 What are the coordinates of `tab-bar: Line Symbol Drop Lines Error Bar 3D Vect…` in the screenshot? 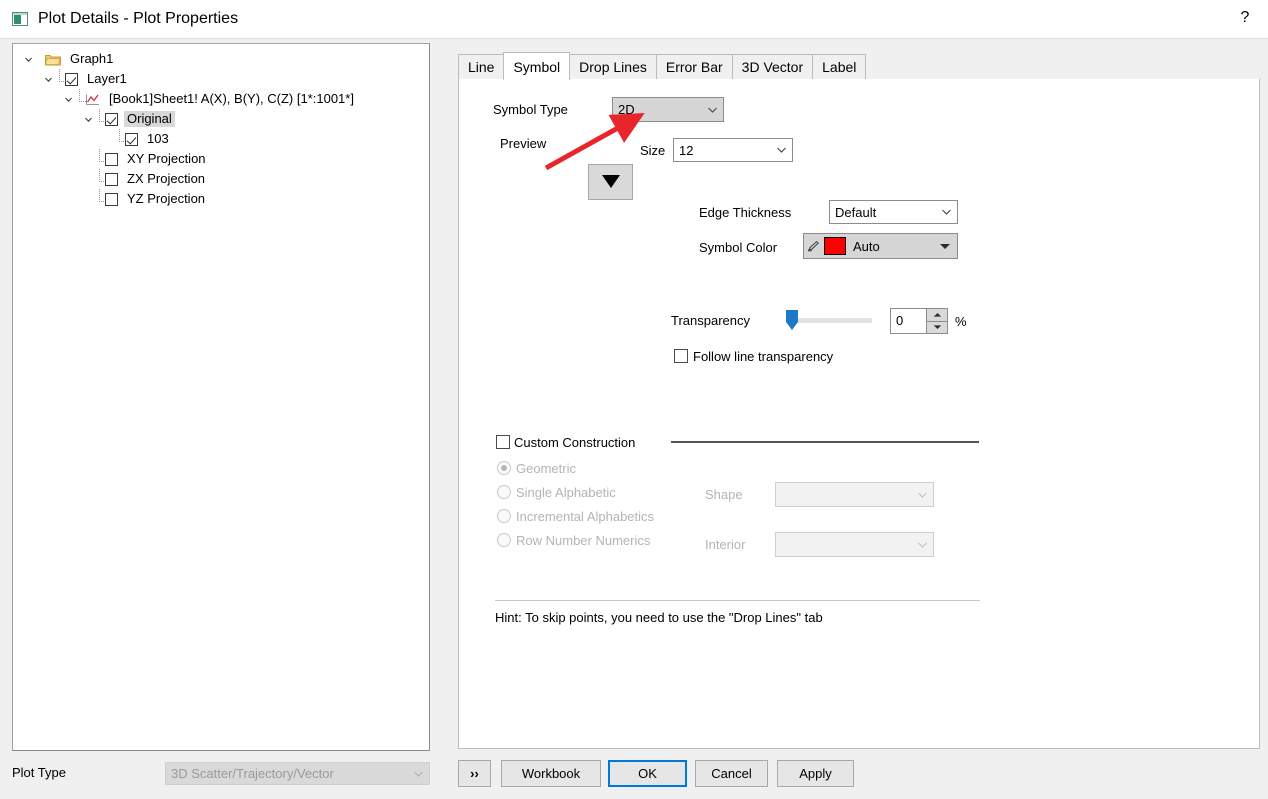 It's located at (859, 66).